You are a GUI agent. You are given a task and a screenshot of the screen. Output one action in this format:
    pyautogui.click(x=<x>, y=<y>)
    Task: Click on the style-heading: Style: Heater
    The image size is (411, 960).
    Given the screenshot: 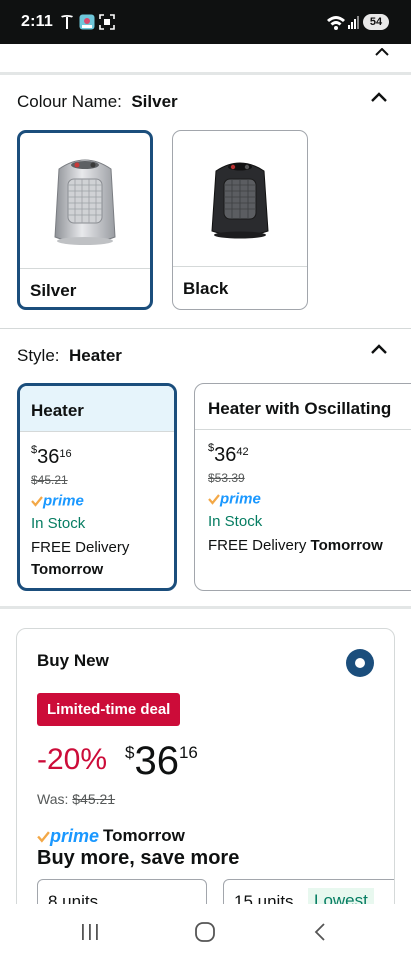 What is the action you would take?
    pyautogui.click(x=69, y=356)
    